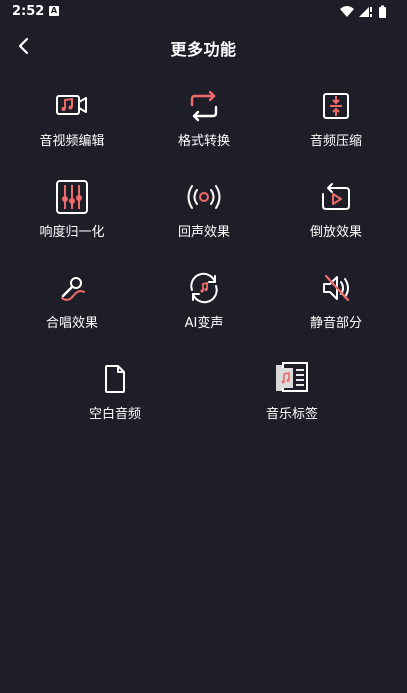  I want to click on tool-audio-compress: 音频压缩, so click(336, 123).